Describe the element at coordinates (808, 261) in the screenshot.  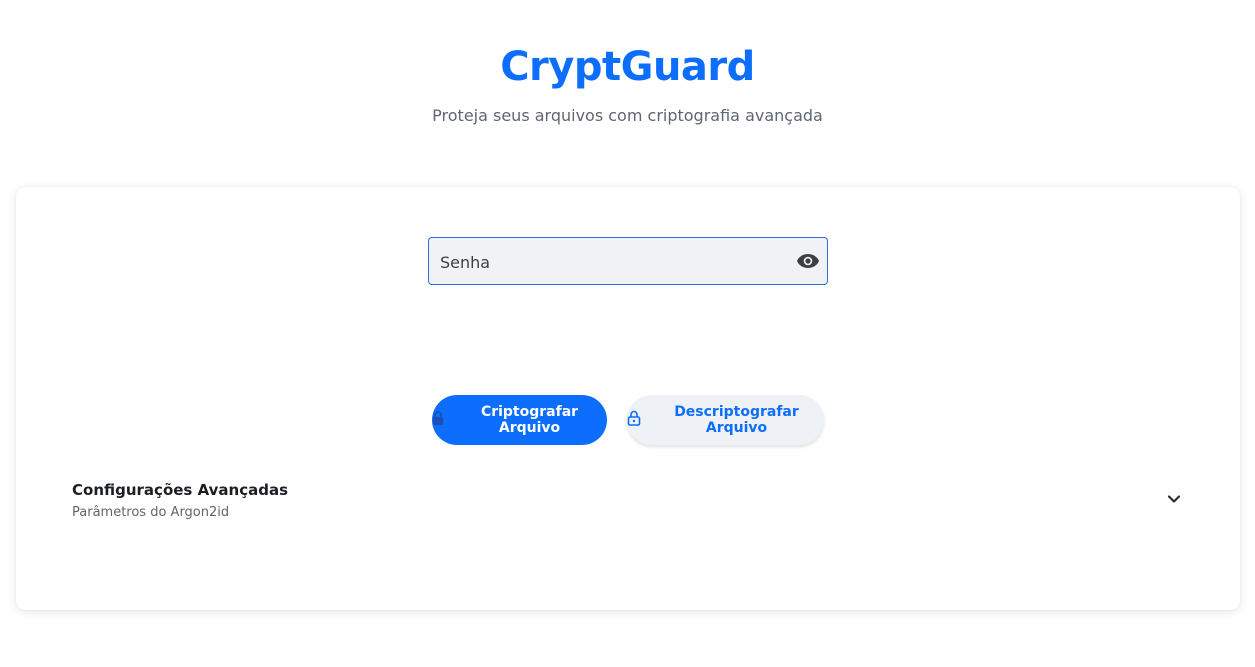
I see `eye-icon` at that location.